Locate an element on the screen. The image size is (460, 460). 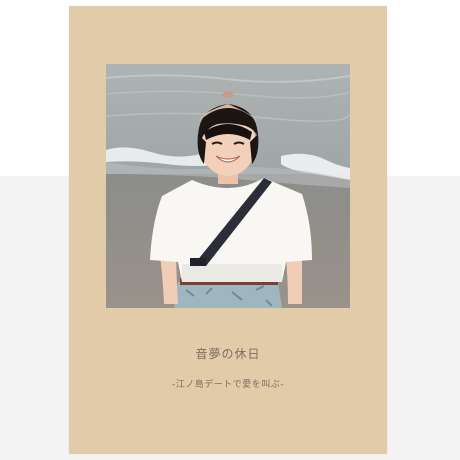
book-subtitle: -江ノ島デートで愛を叫ぶ- is located at coordinates (228, 385).